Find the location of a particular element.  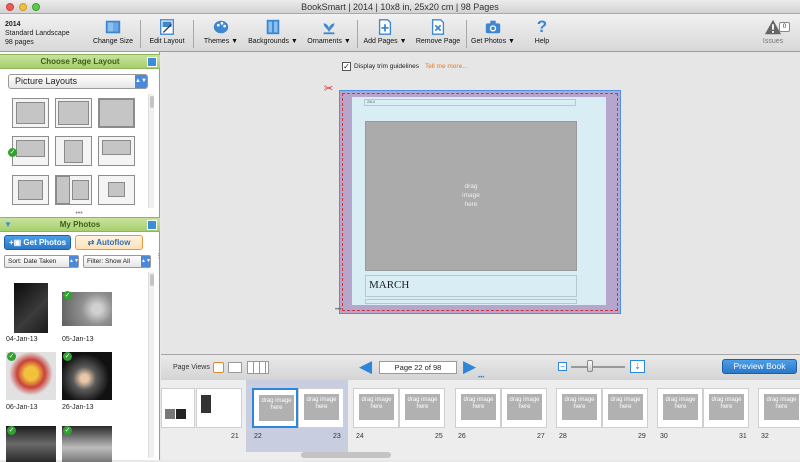

ornament-icon is located at coordinates (329, 29).